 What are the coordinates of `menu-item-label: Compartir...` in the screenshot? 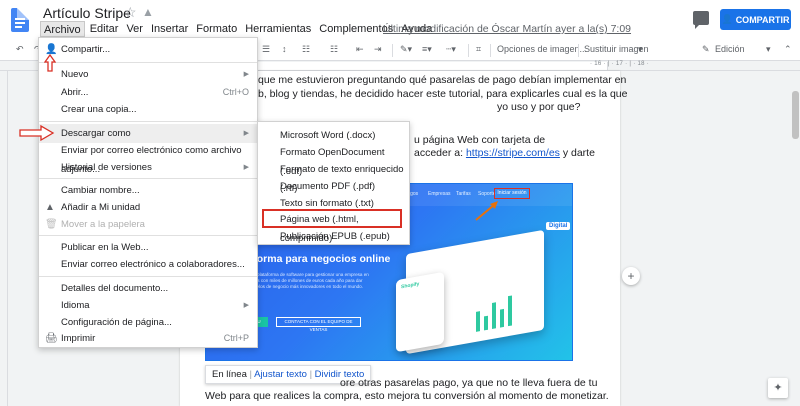 It's located at (86, 49).